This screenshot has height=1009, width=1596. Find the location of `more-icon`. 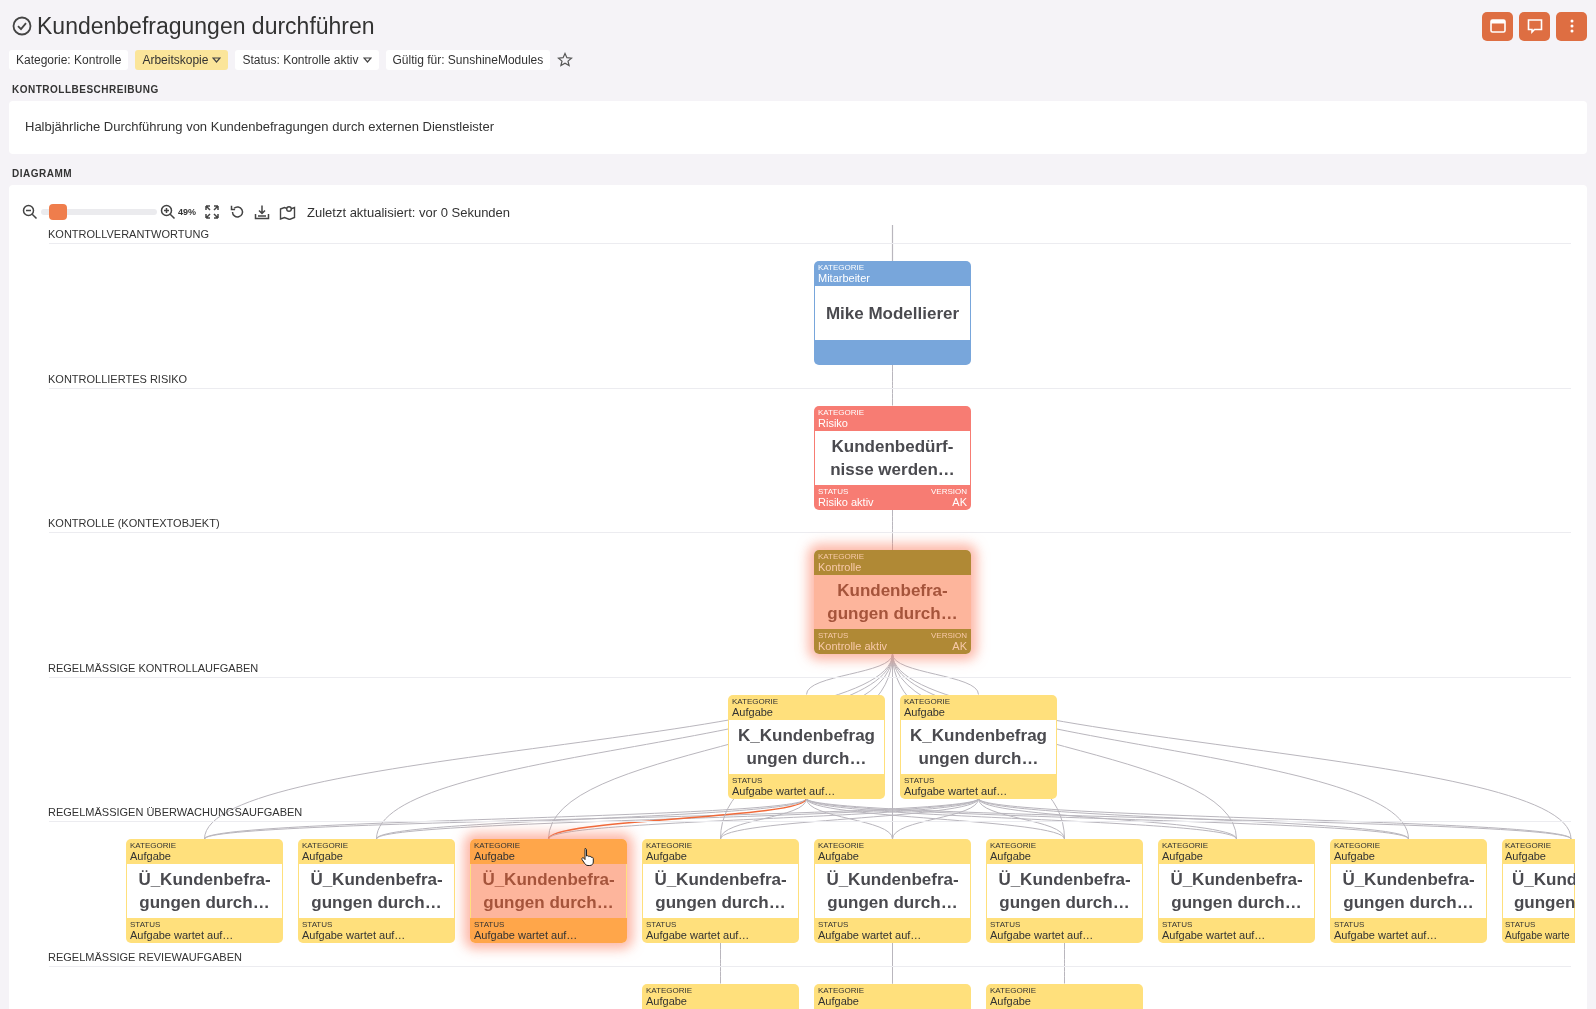

more-icon is located at coordinates (1571, 26).